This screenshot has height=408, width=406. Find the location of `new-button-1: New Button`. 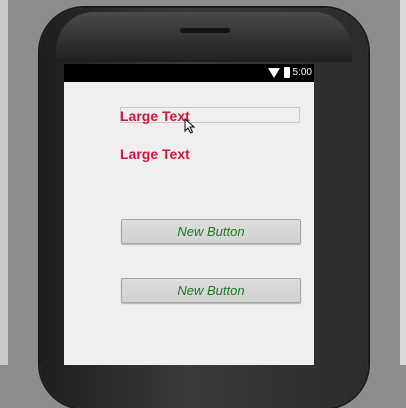

new-button-1: New Button is located at coordinates (211, 231).